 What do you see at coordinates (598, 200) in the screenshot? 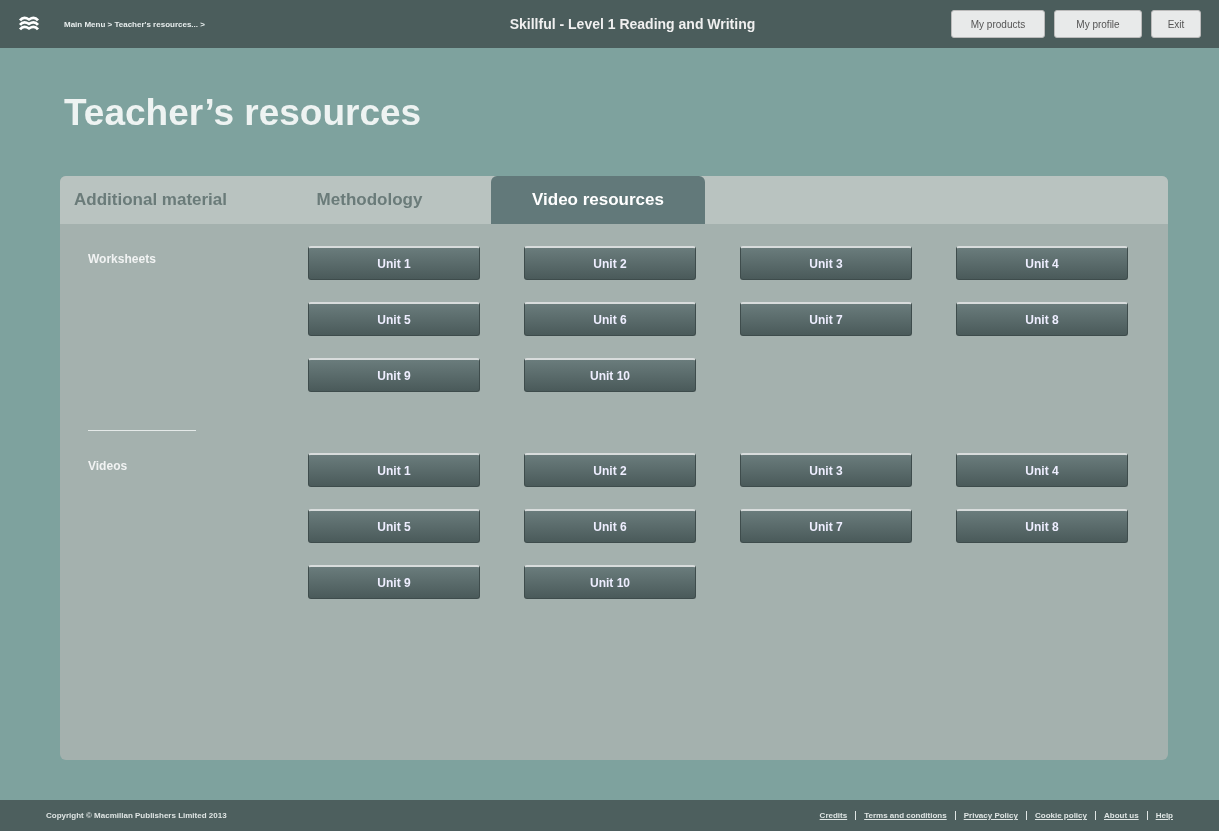
I see `tab: Video resources` at bounding box center [598, 200].